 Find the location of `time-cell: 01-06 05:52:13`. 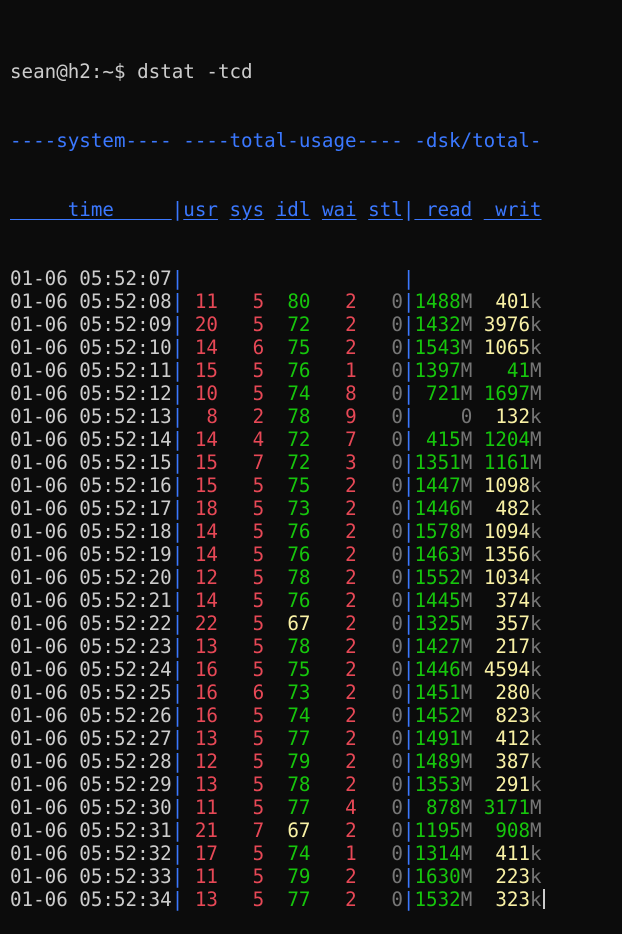

time-cell: 01-06 05:52:13 is located at coordinates (91, 416).